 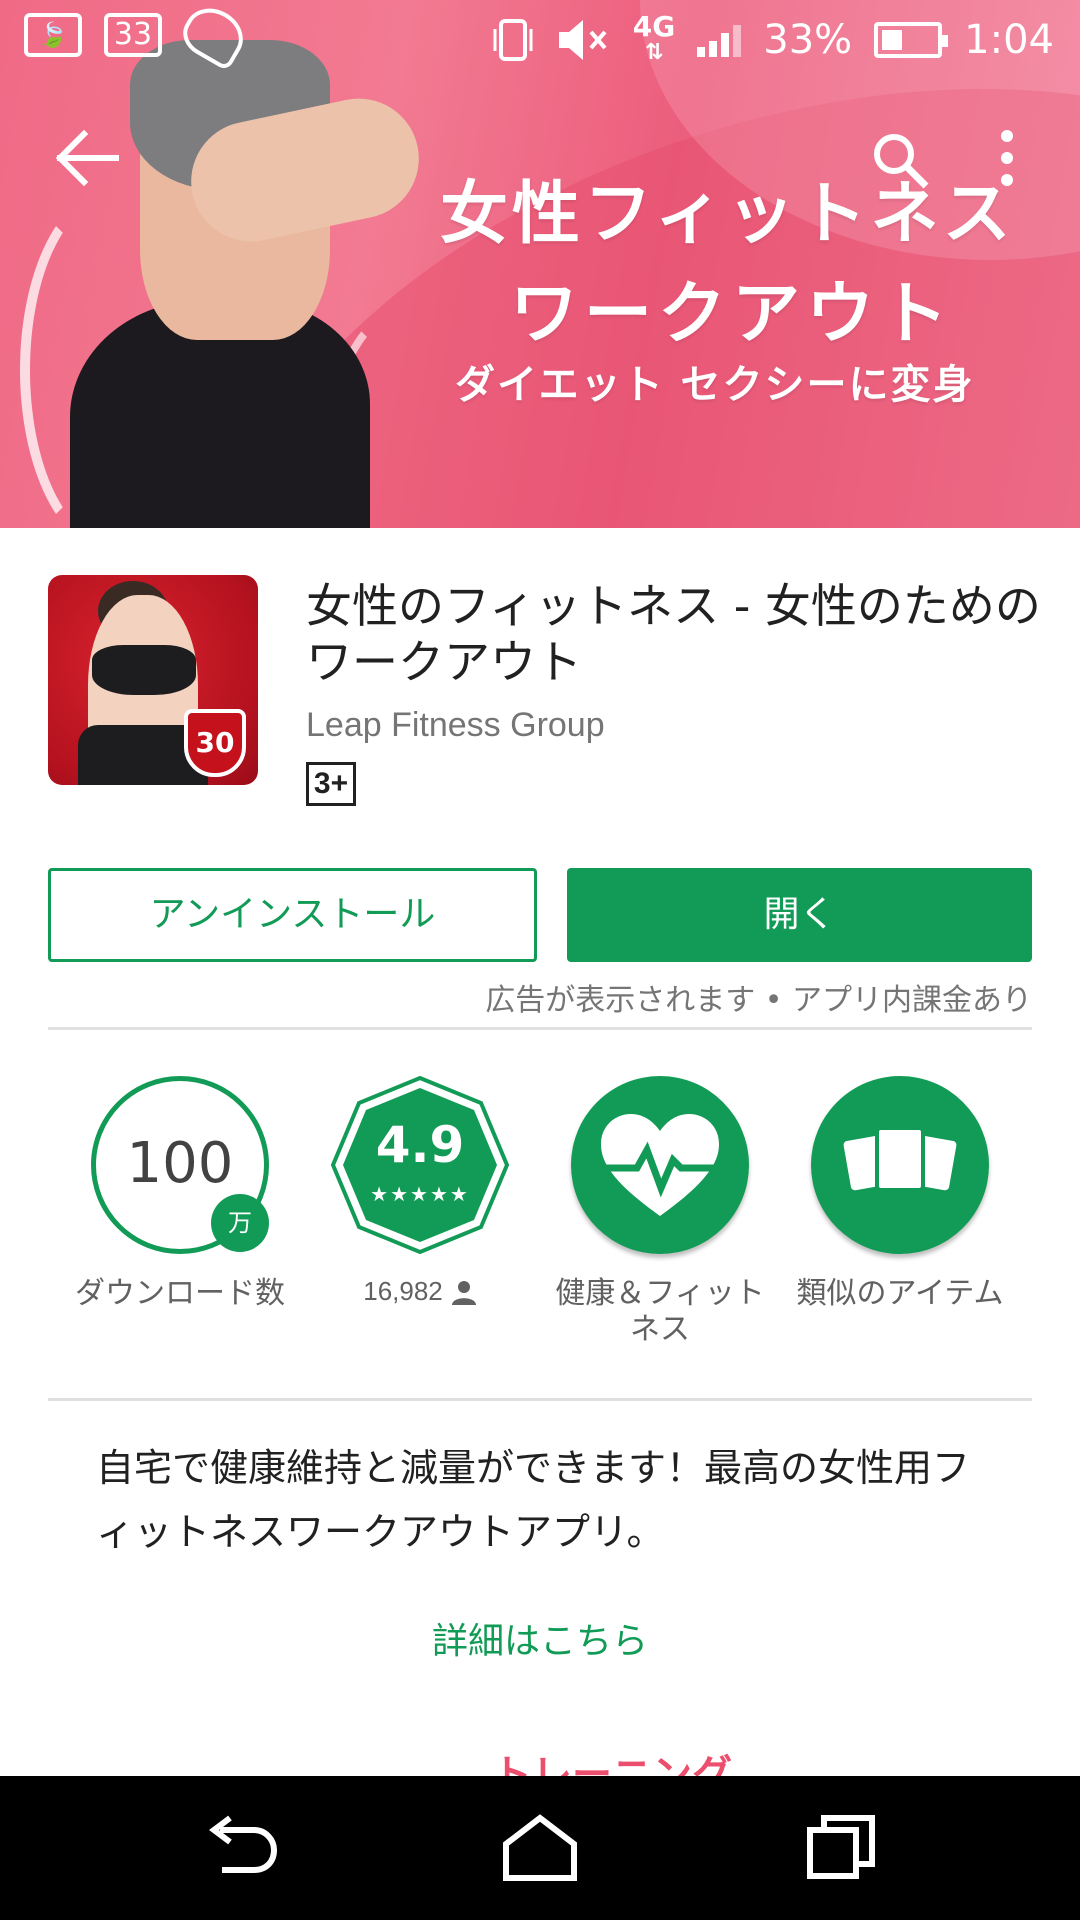 What do you see at coordinates (85, 158) in the screenshot?
I see `arrow-back-icon` at bounding box center [85, 158].